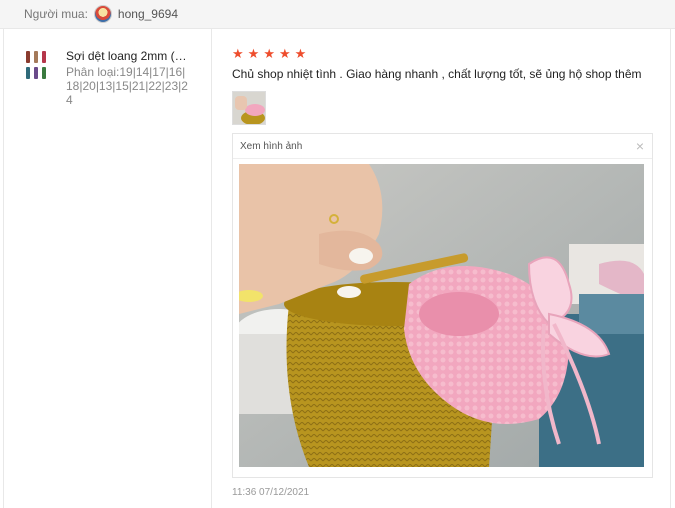 The height and width of the screenshot is (508, 675). Describe the element at coordinates (102, 14) in the screenshot. I see `buyer-avatar-icon` at that location.